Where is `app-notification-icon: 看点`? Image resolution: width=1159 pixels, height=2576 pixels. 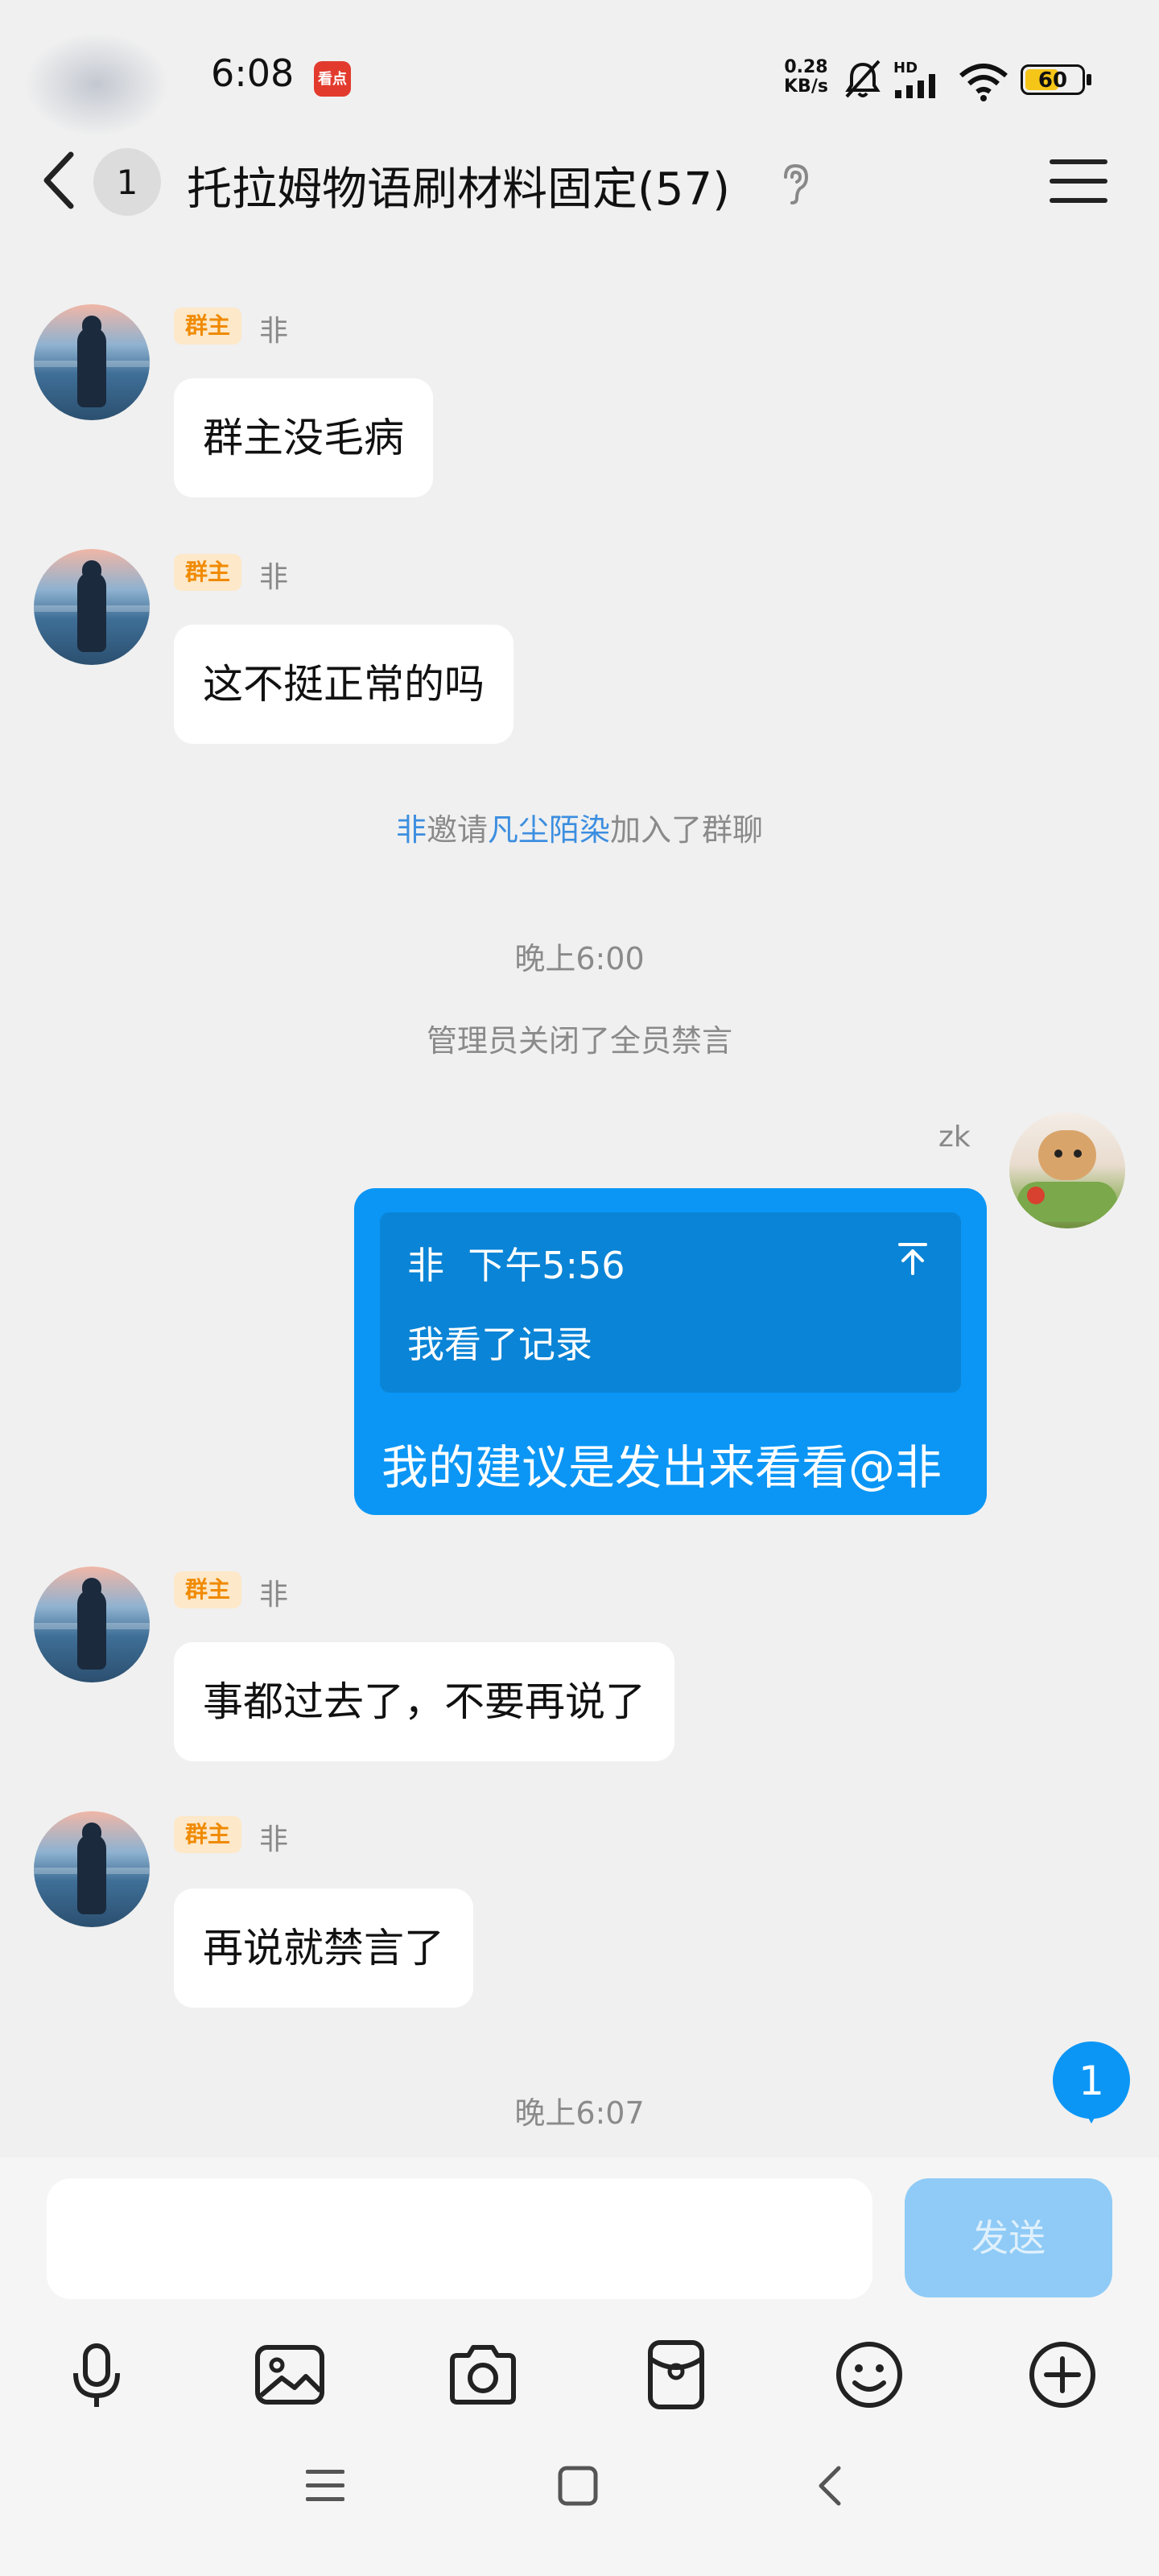
app-notification-icon: 看点 is located at coordinates (332, 79).